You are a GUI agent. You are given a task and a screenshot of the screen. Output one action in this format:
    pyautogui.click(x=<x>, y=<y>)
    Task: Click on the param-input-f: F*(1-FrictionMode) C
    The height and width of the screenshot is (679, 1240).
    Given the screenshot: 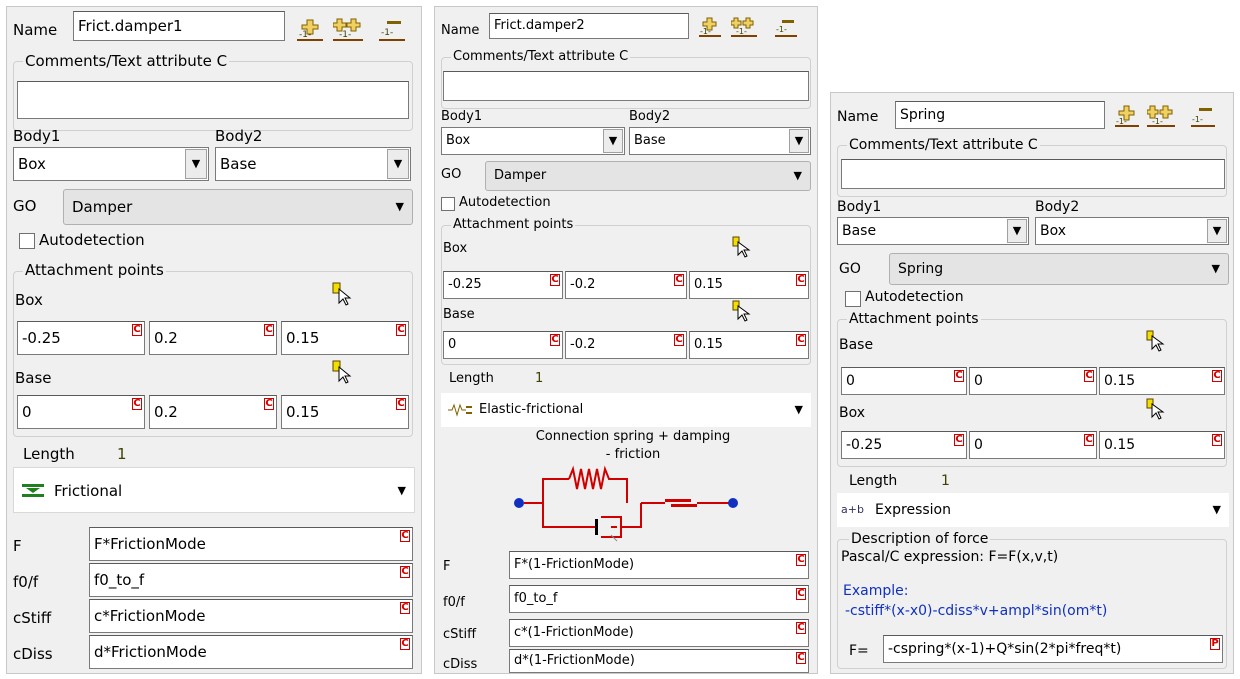 What is the action you would take?
    pyautogui.click(x=659, y=565)
    